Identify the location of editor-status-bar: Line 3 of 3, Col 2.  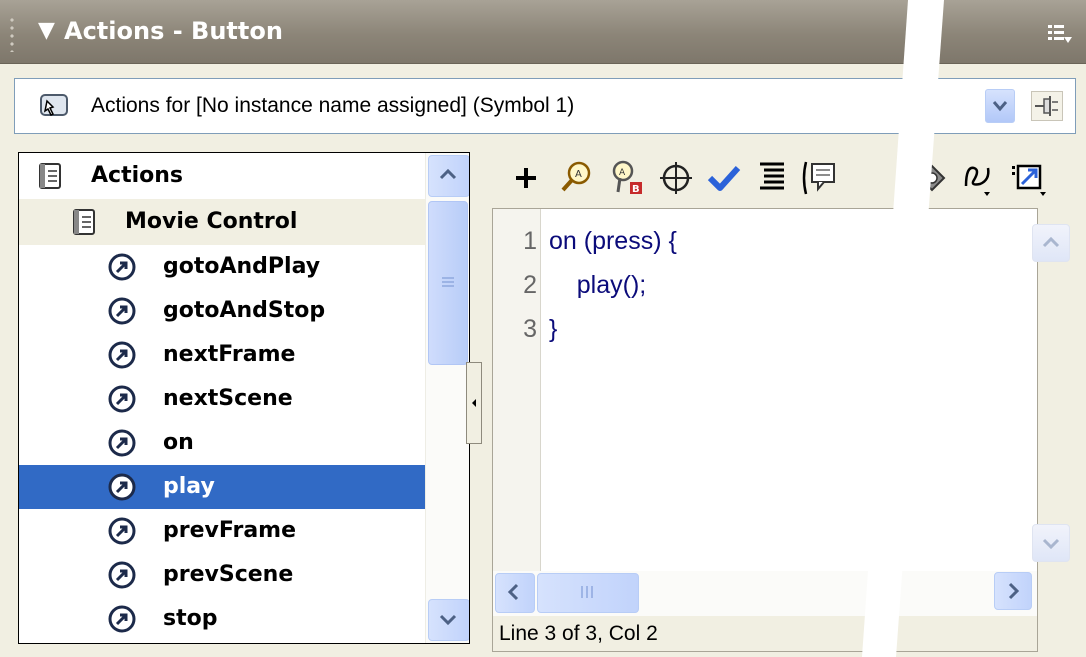
(765, 634).